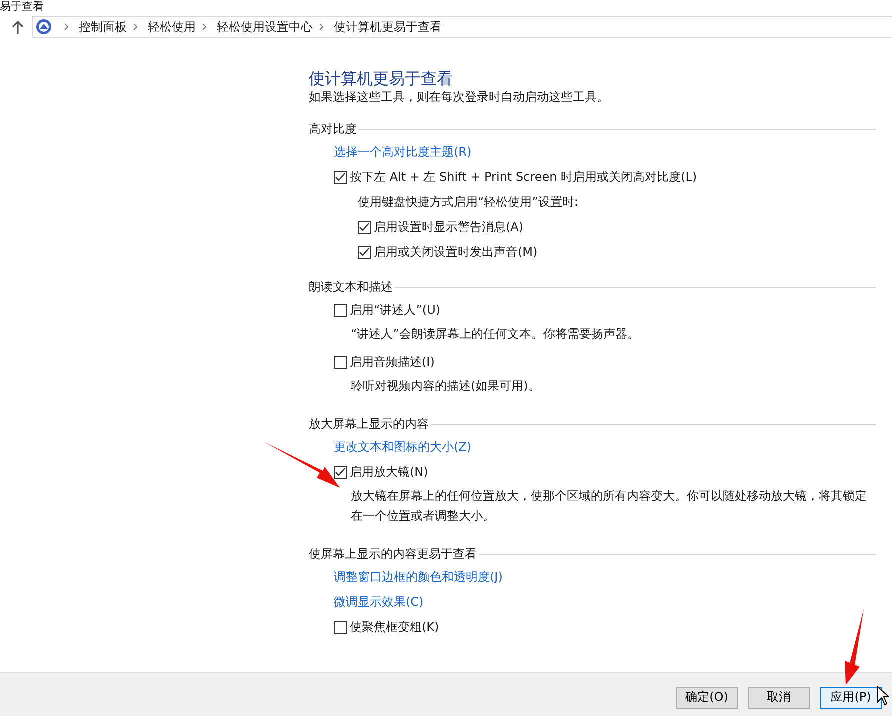 This screenshot has width=892, height=716. I want to click on dialog-button: 应用(P), so click(851, 697).